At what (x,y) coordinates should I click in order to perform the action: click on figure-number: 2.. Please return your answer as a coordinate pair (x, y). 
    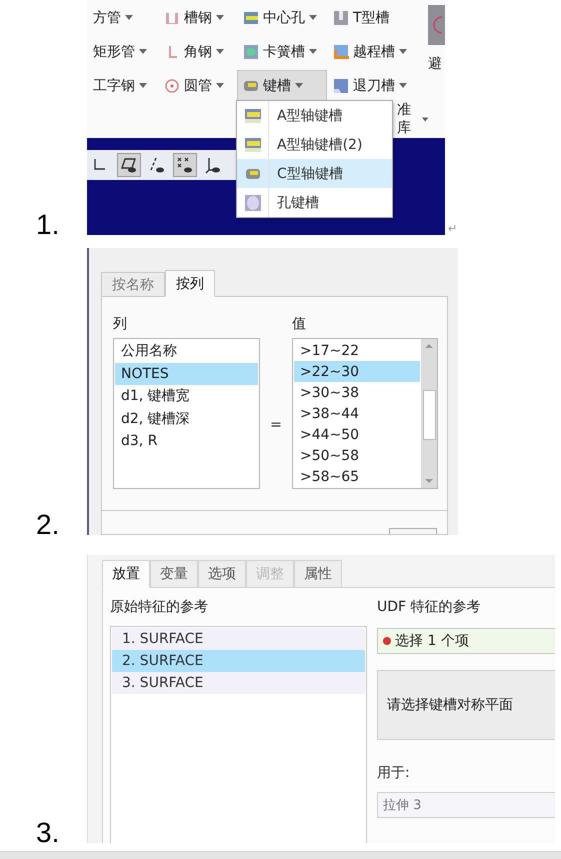
    Looking at the image, I should click on (48, 525).